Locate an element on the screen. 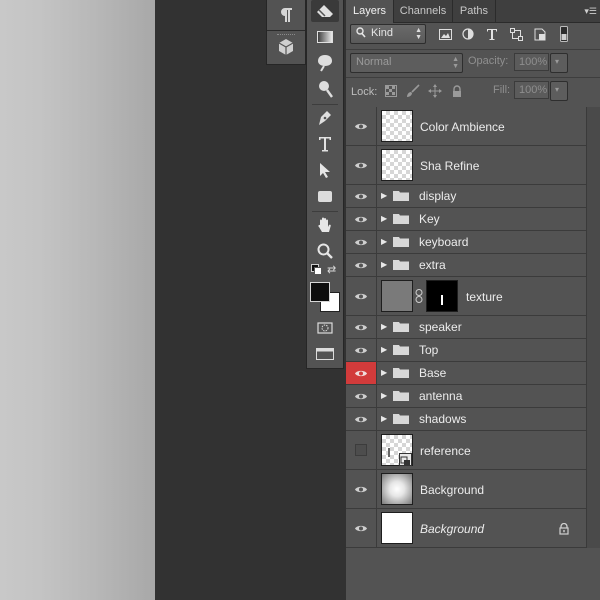  layer-name: reference is located at coordinates (445, 451).